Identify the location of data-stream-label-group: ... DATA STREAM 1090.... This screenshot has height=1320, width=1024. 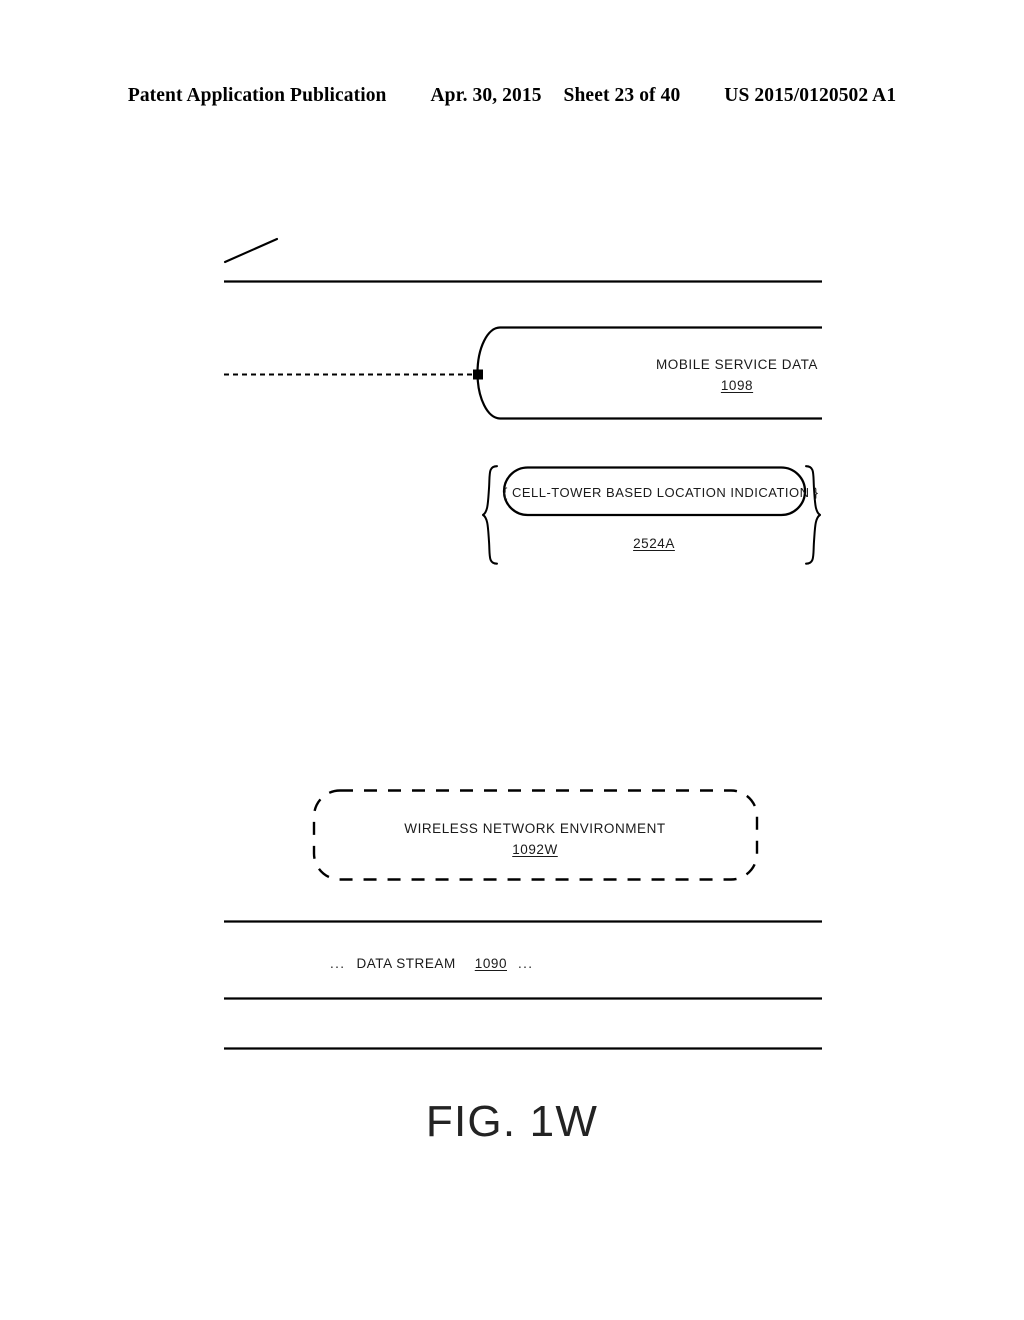
(470, 964).